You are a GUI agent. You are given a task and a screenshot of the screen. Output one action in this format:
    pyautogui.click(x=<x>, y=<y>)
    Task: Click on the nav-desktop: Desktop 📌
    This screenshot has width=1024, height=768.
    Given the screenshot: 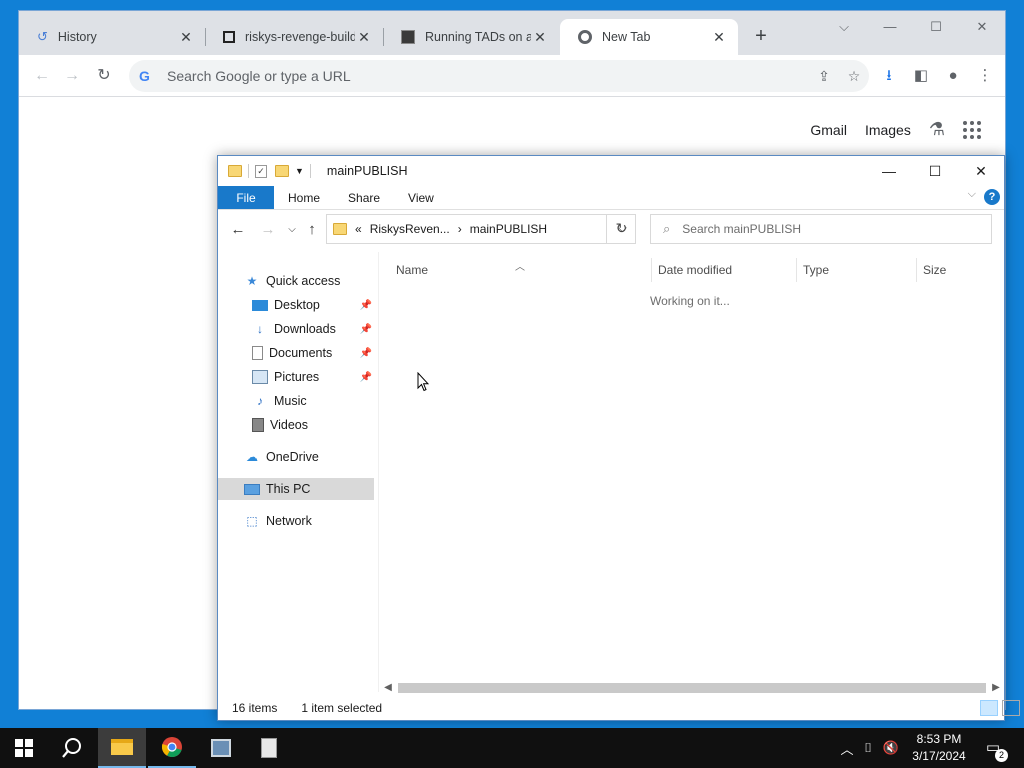 What is the action you would take?
    pyautogui.click(x=297, y=305)
    